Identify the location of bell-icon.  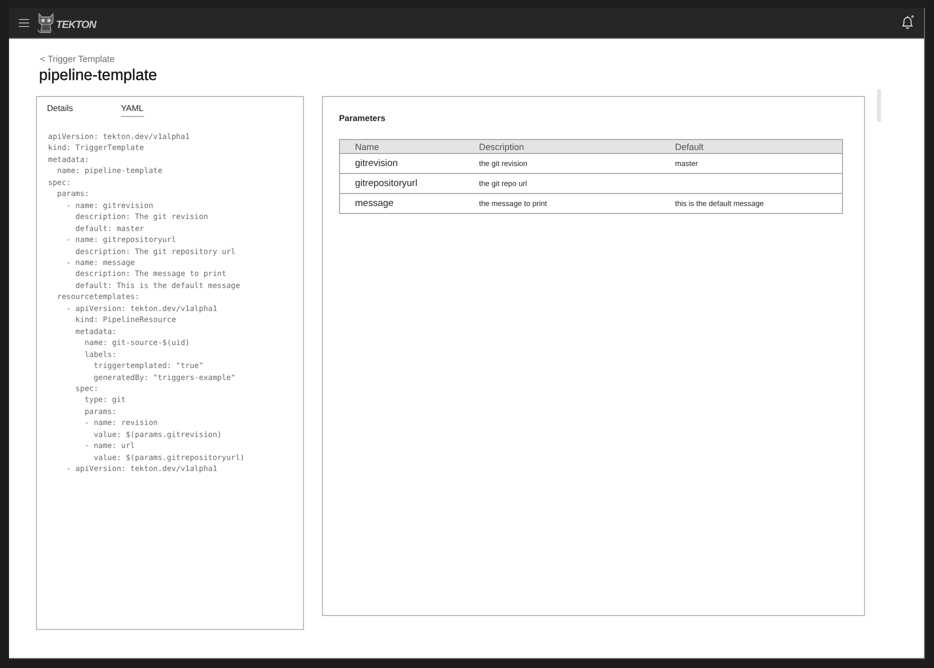
(907, 22).